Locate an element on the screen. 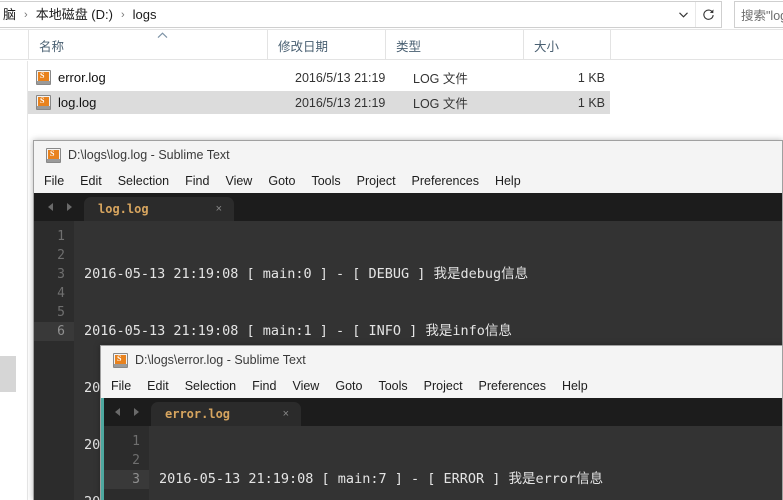 The height and width of the screenshot is (500, 783). breadcrumb-item-clipped: 脑 is located at coordinates (9, 15).